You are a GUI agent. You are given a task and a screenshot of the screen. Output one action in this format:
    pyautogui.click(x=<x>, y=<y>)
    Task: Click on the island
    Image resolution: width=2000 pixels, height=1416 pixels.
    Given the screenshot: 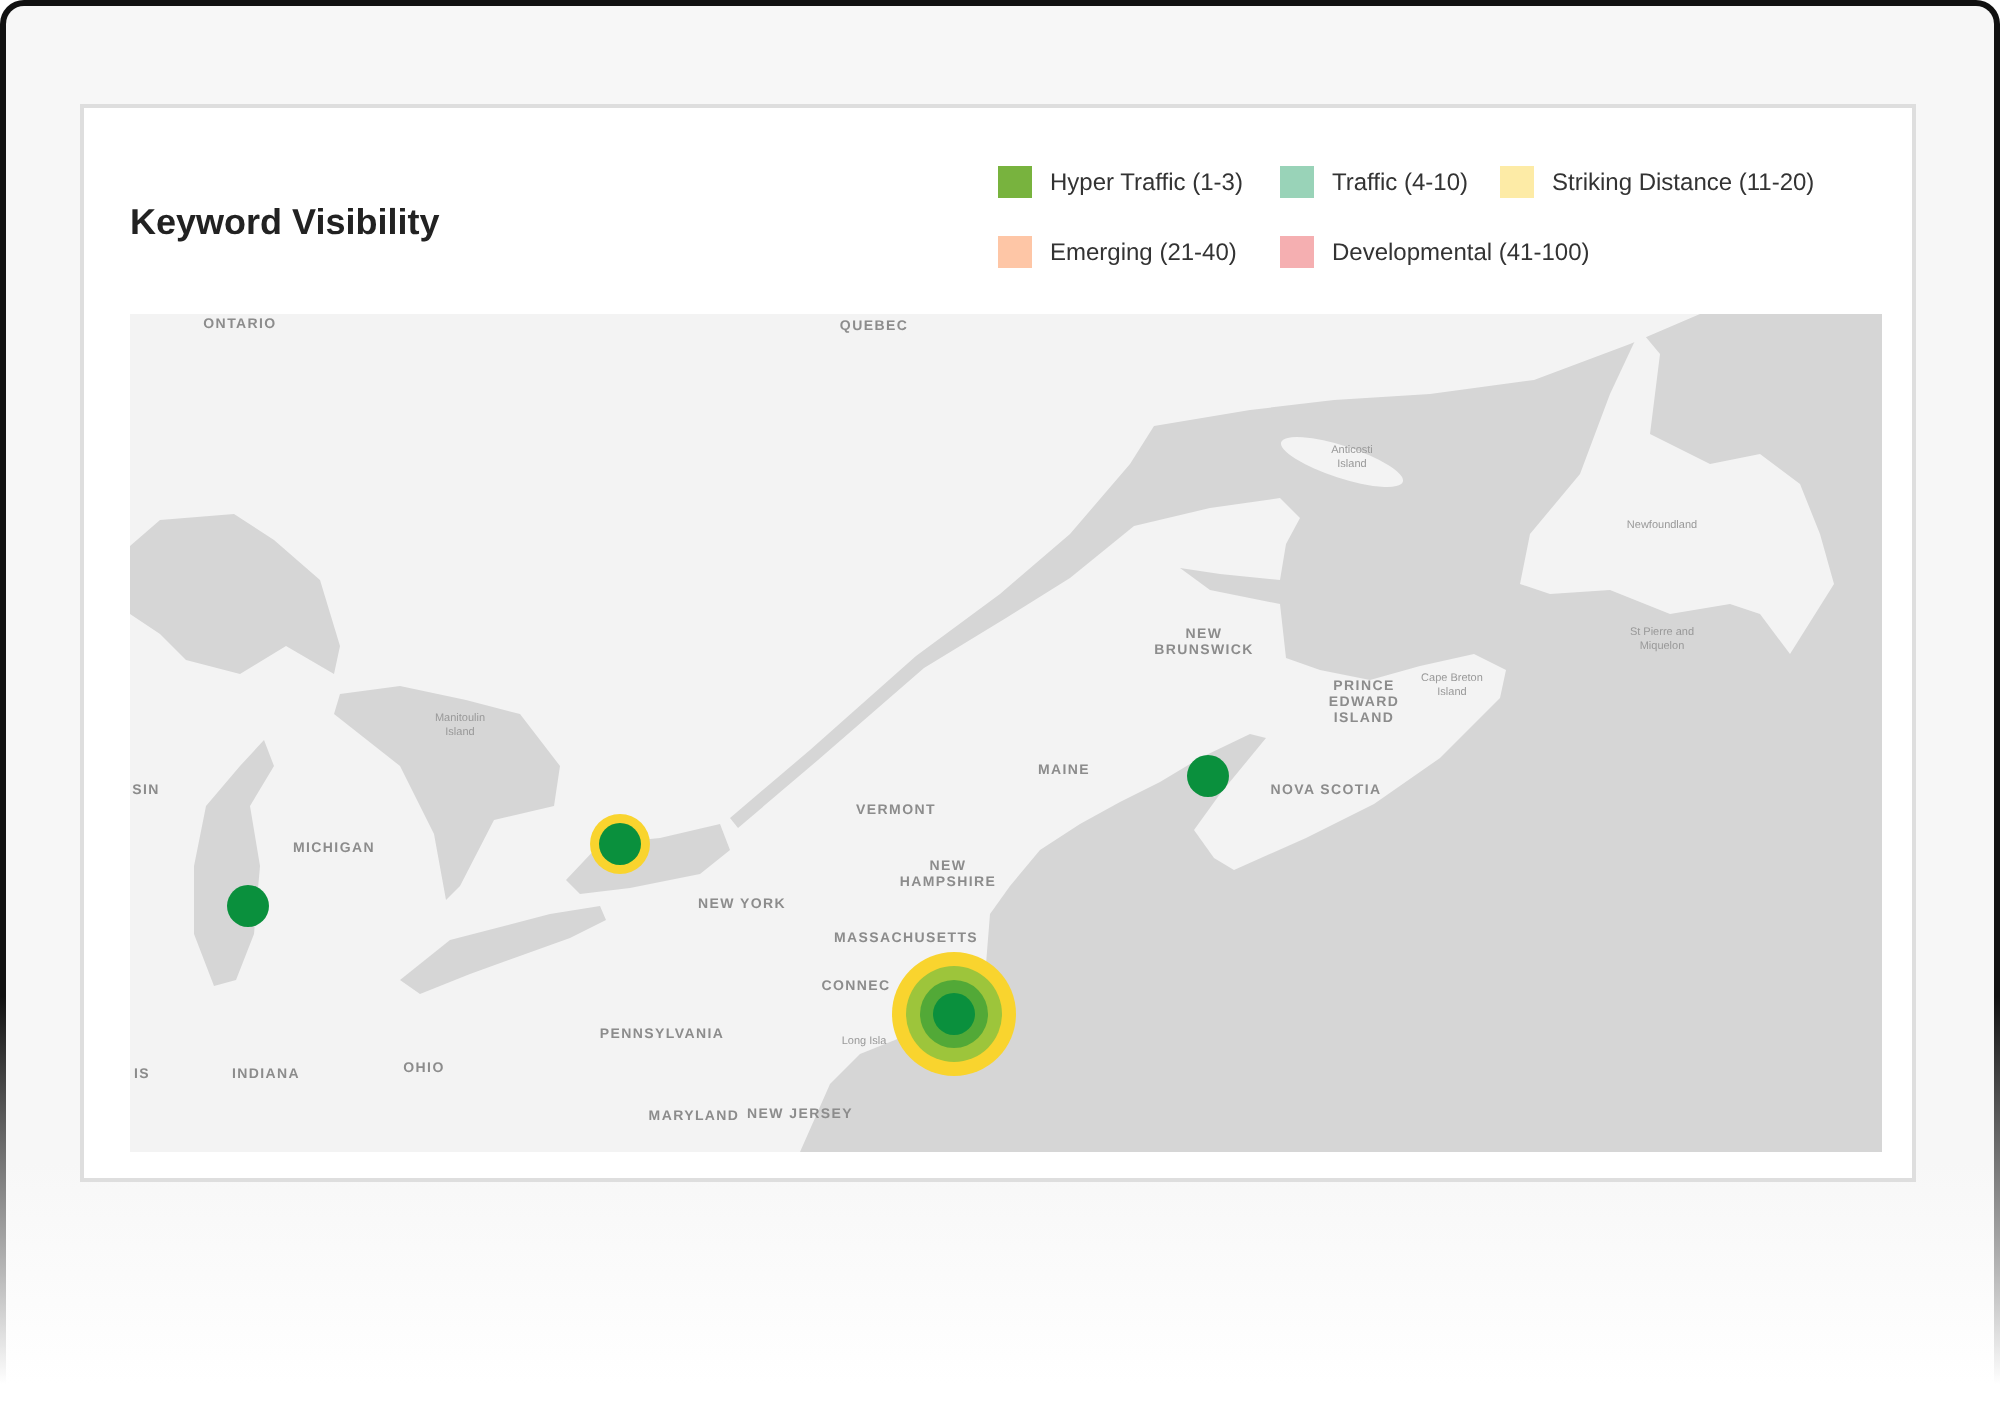 What is the action you would take?
    pyautogui.click(x=1342, y=462)
    